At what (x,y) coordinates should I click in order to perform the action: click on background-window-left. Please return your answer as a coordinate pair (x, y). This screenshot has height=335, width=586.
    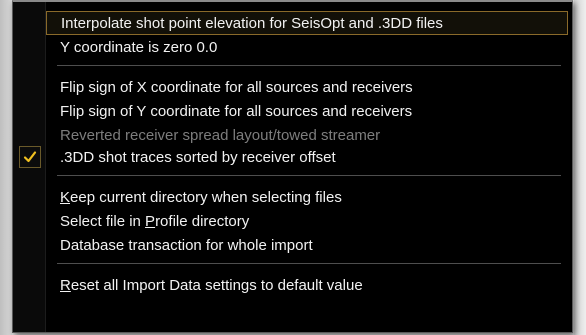
    Looking at the image, I should click on (6, 167).